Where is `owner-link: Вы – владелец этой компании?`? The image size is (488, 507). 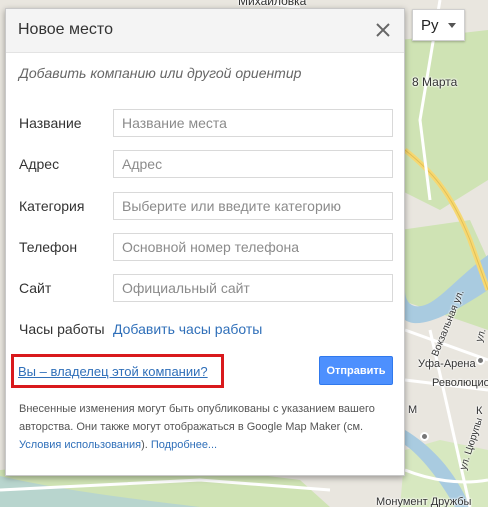 owner-link: Вы – владелец этой компании? is located at coordinates (113, 371).